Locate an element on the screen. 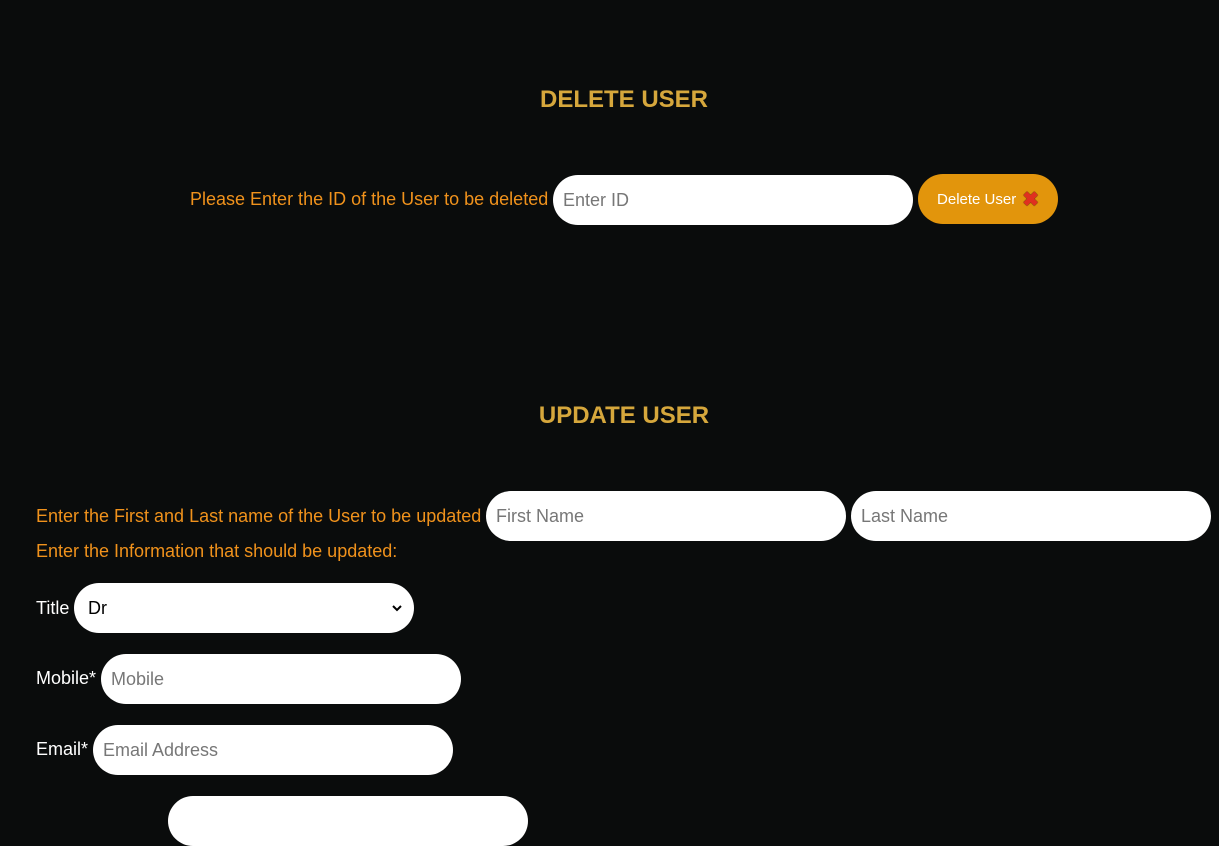 The image size is (1219, 846). title-select: Dr is located at coordinates (244, 608).